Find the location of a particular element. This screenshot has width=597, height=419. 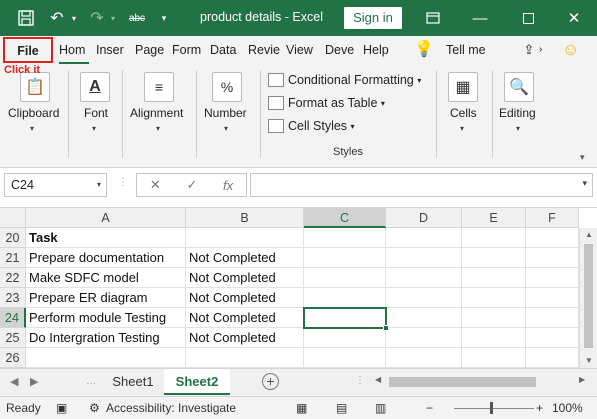

column-header-a: A is located at coordinates (106, 218).